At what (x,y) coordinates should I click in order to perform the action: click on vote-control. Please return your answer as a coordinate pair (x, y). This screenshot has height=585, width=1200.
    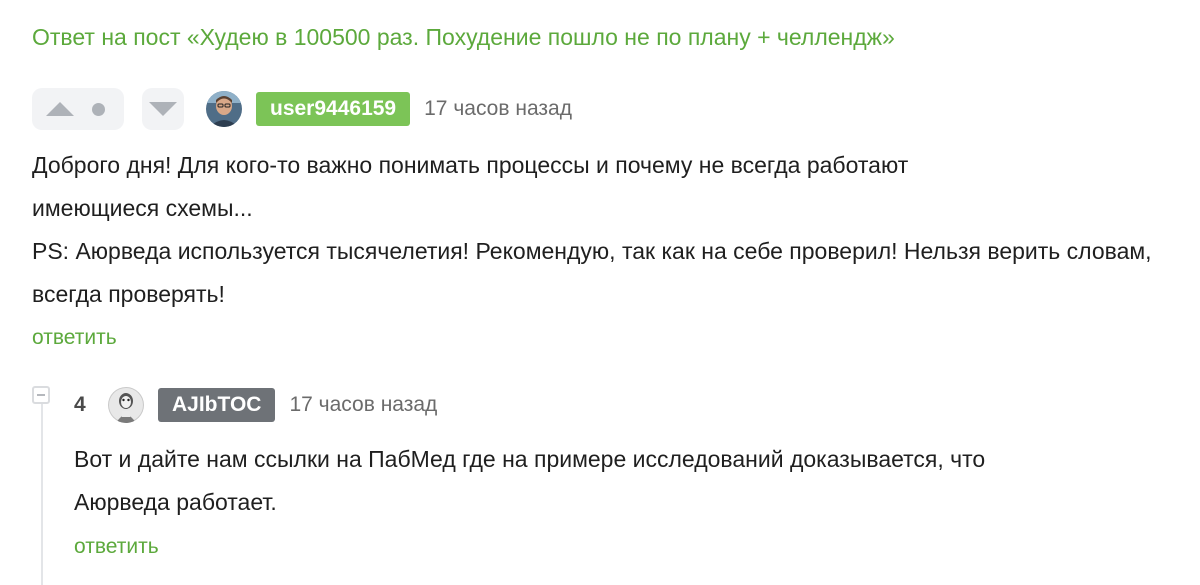
    Looking at the image, I should click on (78, 109).